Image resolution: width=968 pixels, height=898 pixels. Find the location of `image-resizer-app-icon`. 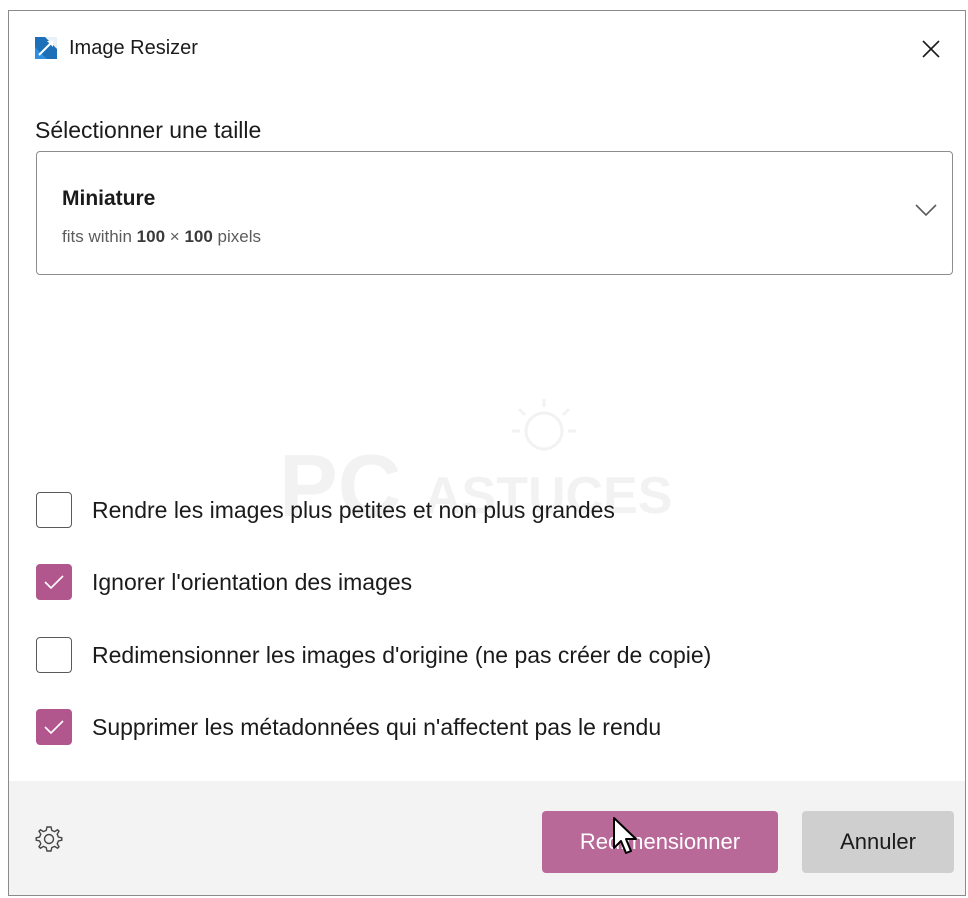

image-resizer-app-icon is located at coordinates (46, 48).